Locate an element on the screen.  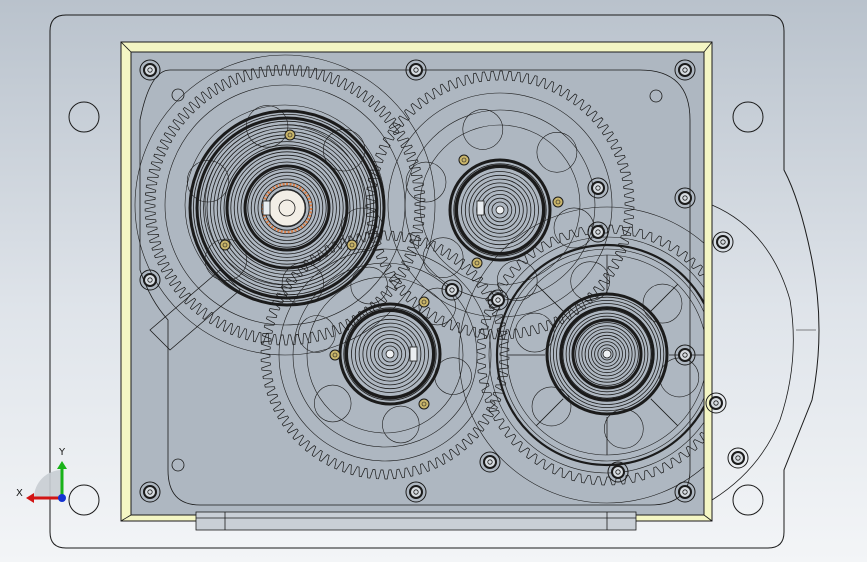
x-axis-label: X is located at coordinates (19, 493).